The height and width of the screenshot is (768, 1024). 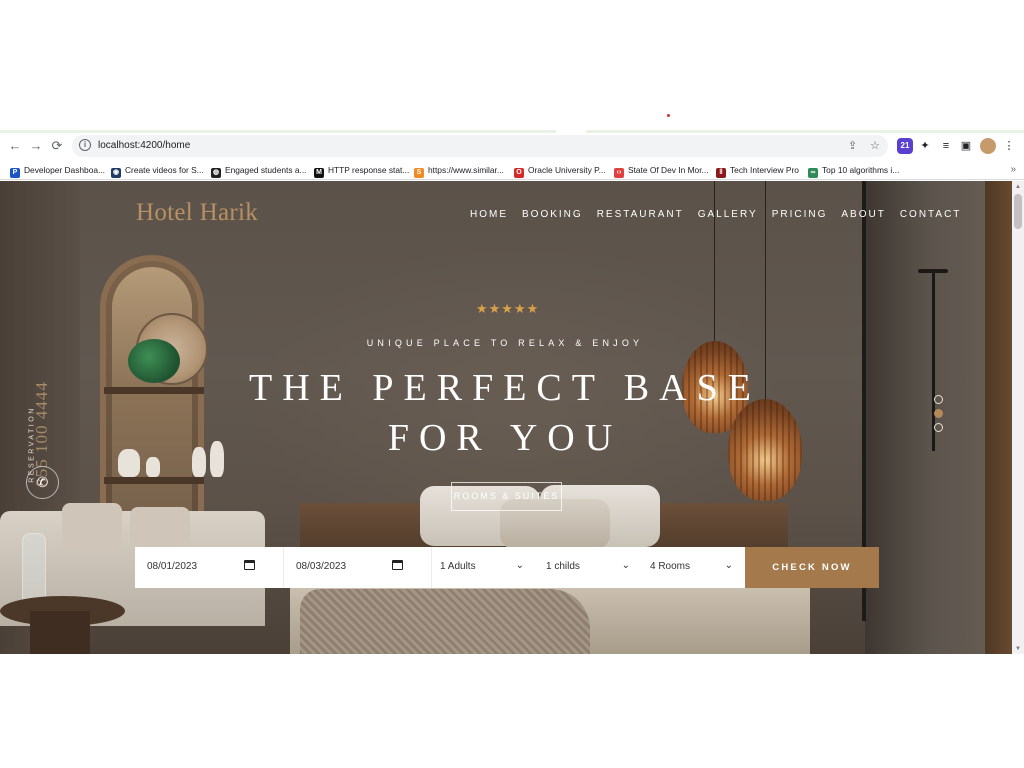 What do you see at coordinates (1018, 417) in the screenshot?
I see `page-scrollbar: ▲ ▼` at bounding box center [1018, 417].